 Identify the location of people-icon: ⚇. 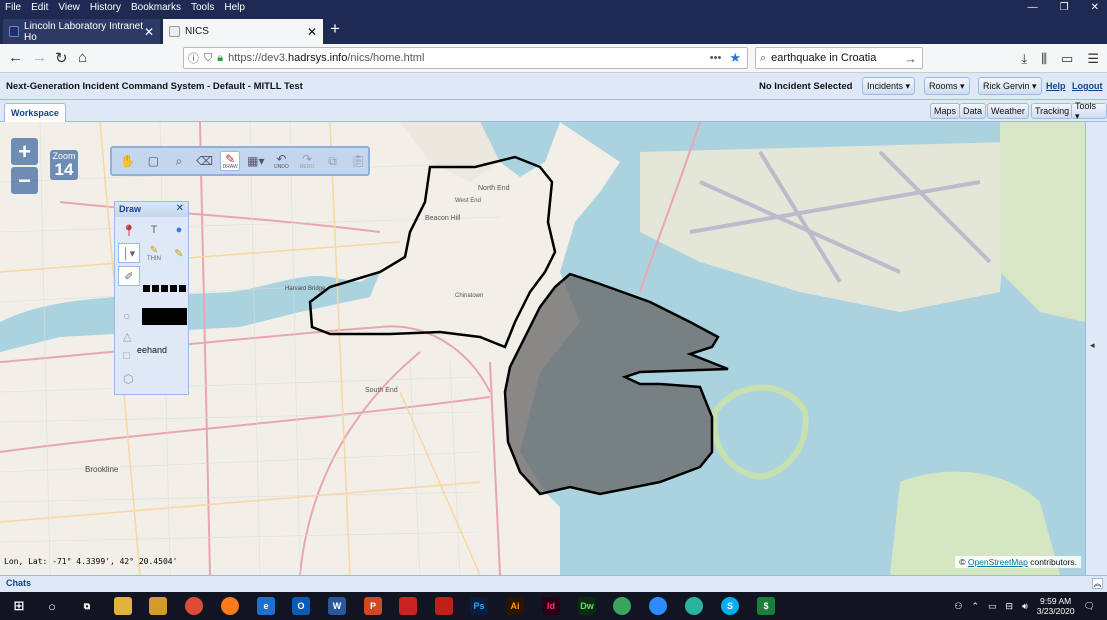
(958, 606).